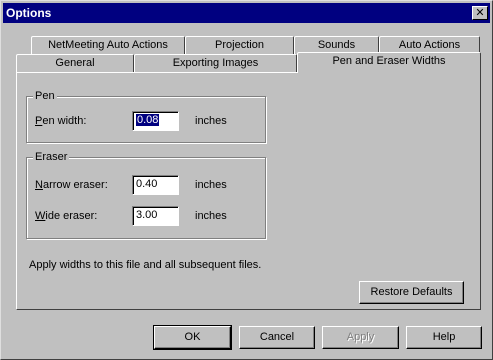  I want to click on tab-label: Pen and Eraser Widths, so click(389, 61).